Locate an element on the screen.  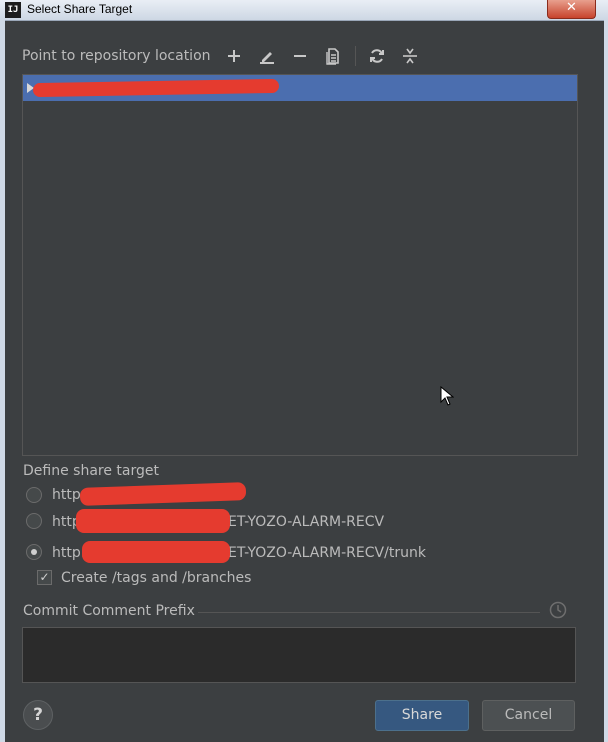
window-border-right is located at coordinates (606, 381).